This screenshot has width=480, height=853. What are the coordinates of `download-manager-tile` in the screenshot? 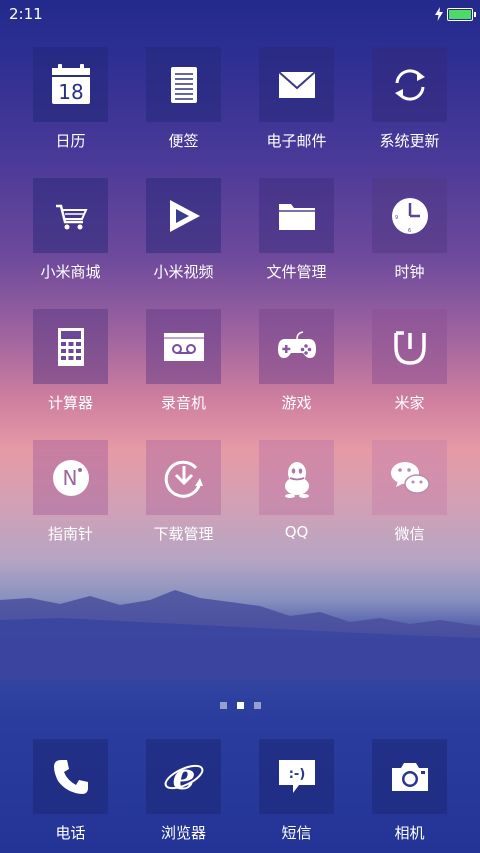 It's located at (183, 477).